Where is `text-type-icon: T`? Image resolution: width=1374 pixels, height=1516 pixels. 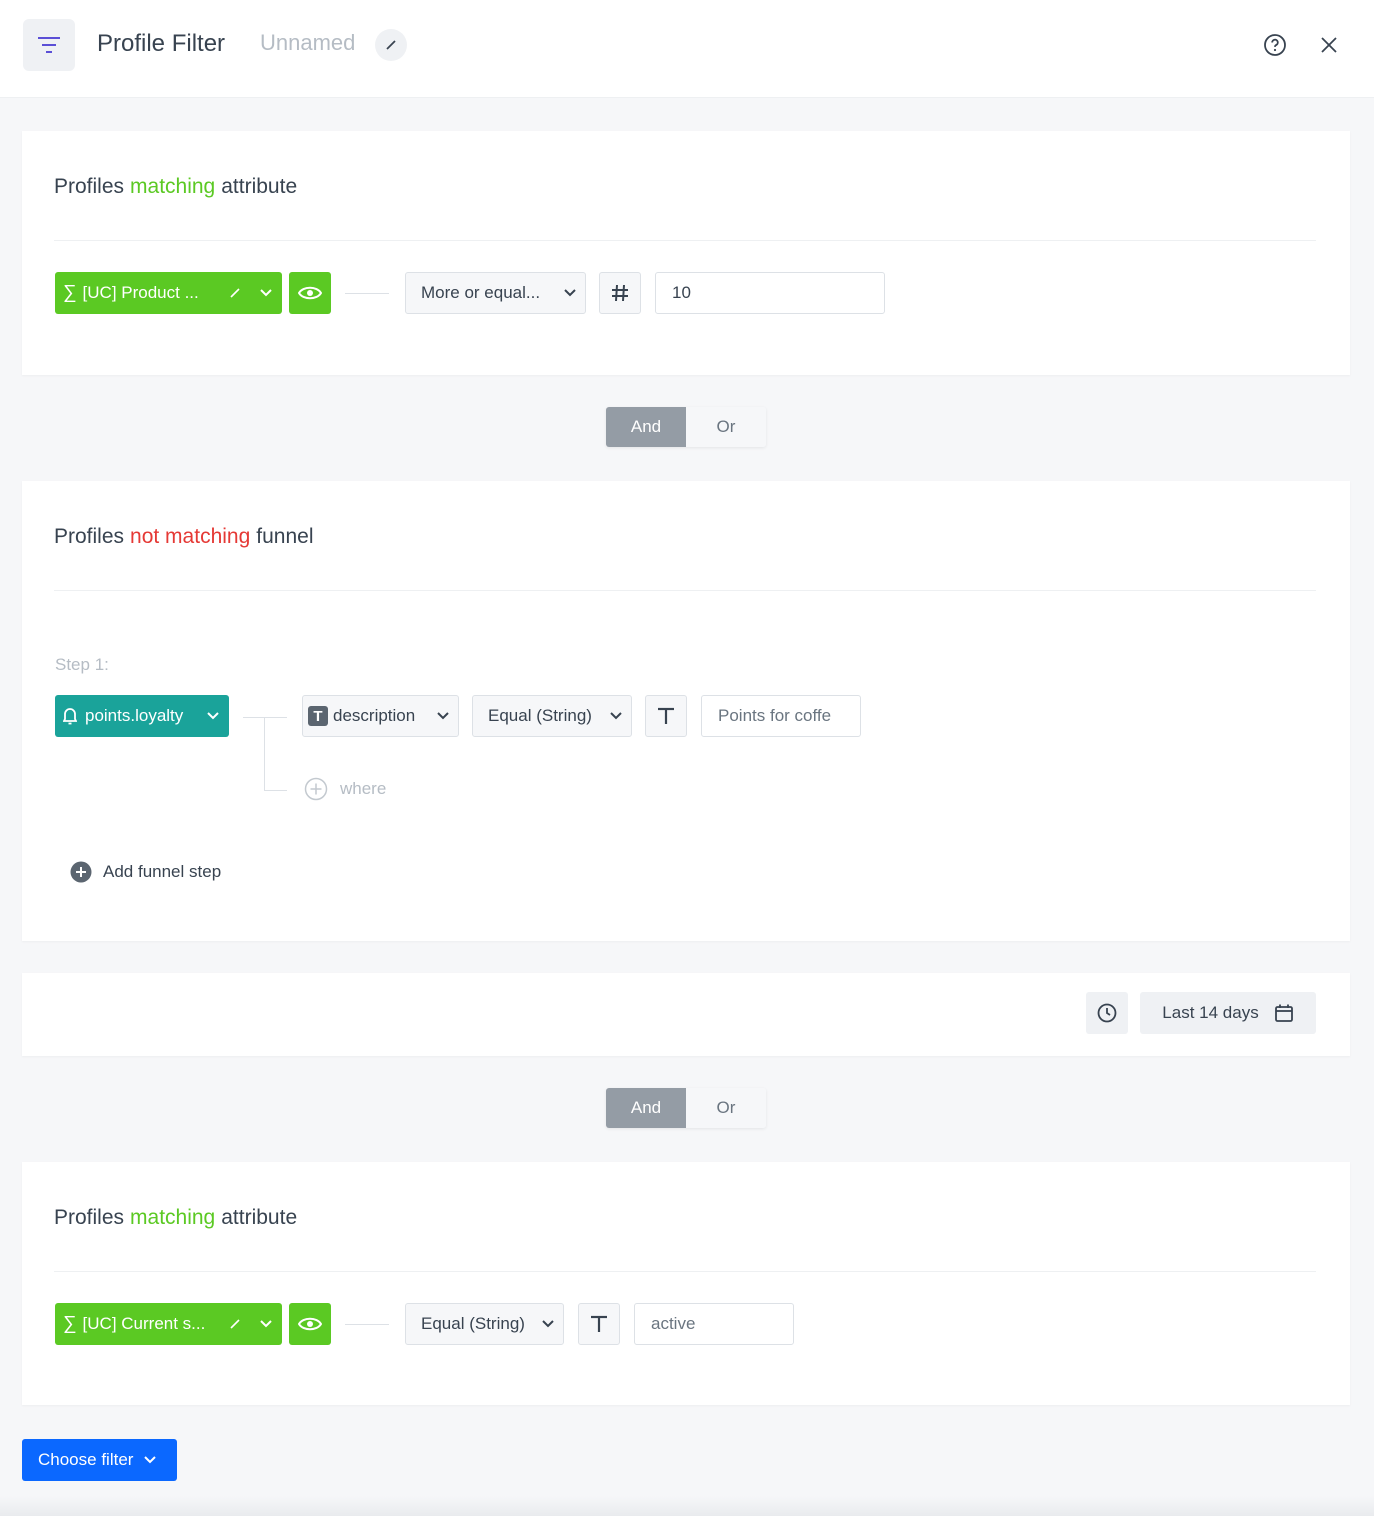
text-type-icon: T is located at coordinates (318, 716).